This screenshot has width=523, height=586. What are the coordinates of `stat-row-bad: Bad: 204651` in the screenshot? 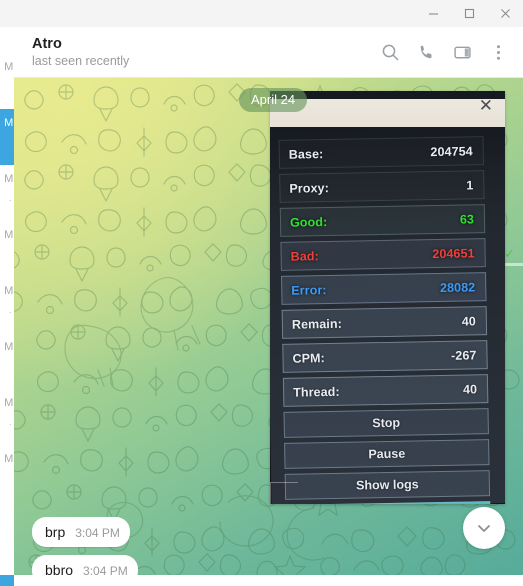 It's located at (383, 254).